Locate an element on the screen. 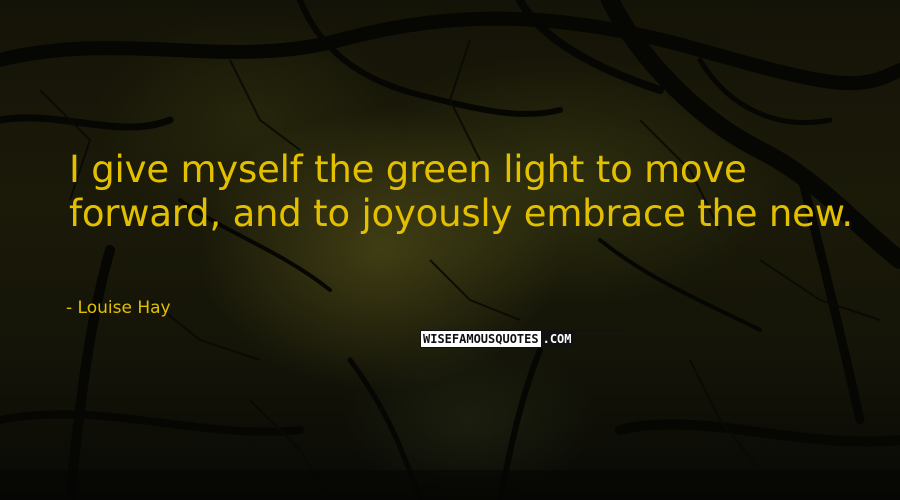 Image resolution: width=900 pixels, height=500 pixels. watermark-logo: WISEFAMOUSQUOTES .COM is located at coordinates (521, 339).